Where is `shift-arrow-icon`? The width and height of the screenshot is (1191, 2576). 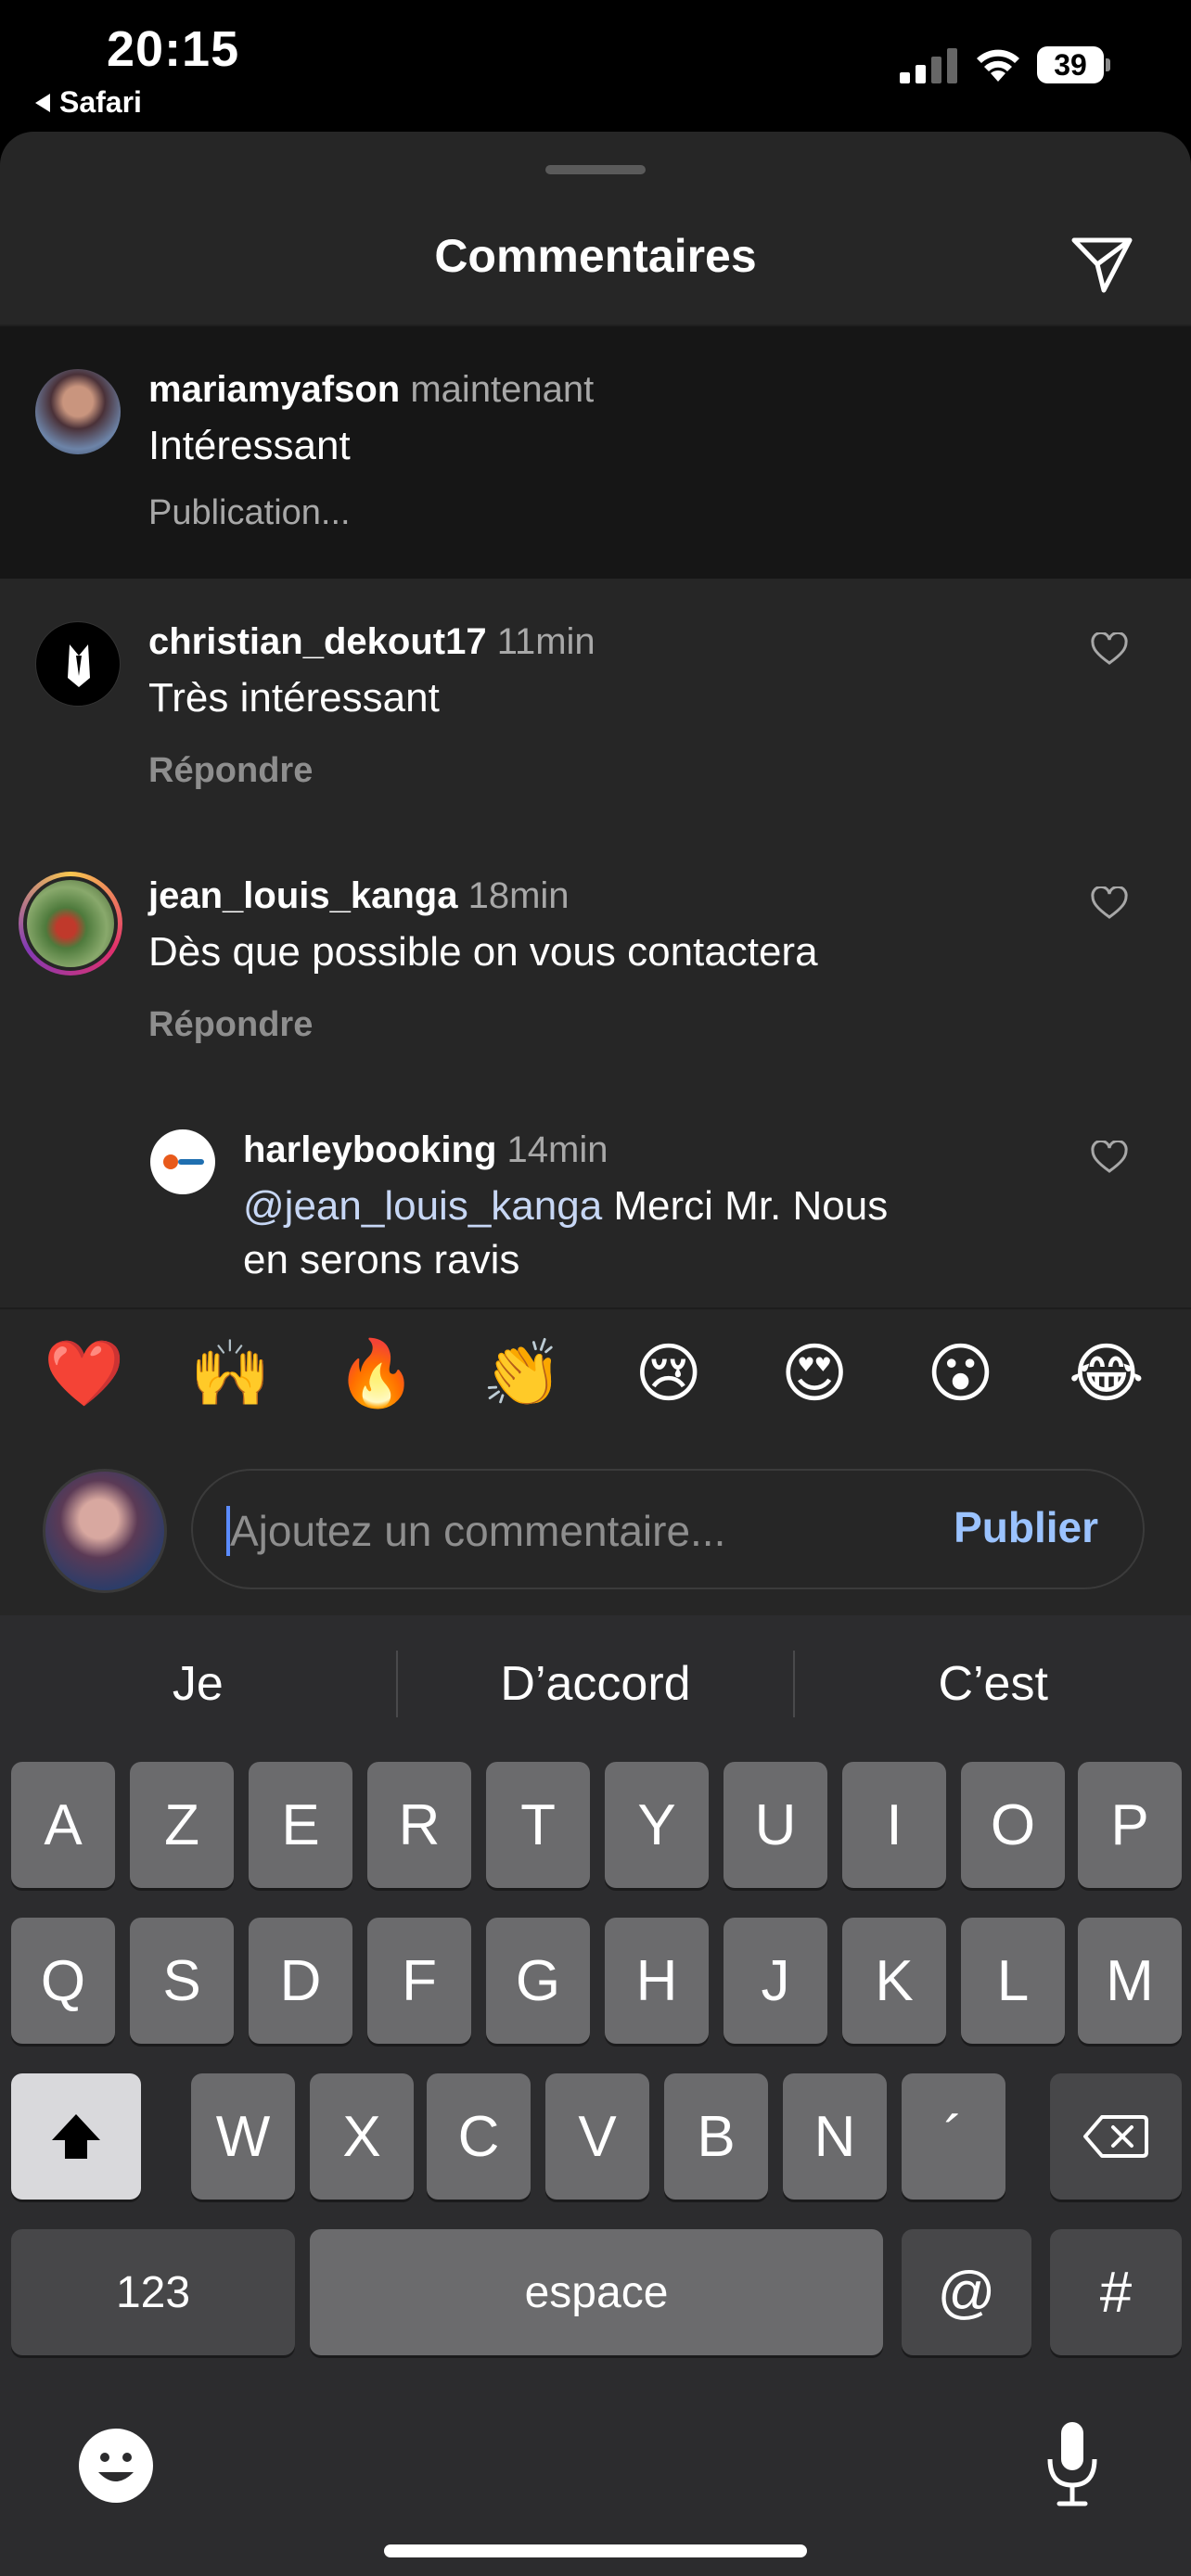 shift-arrow-icon is located at coordinates (76, 2137).